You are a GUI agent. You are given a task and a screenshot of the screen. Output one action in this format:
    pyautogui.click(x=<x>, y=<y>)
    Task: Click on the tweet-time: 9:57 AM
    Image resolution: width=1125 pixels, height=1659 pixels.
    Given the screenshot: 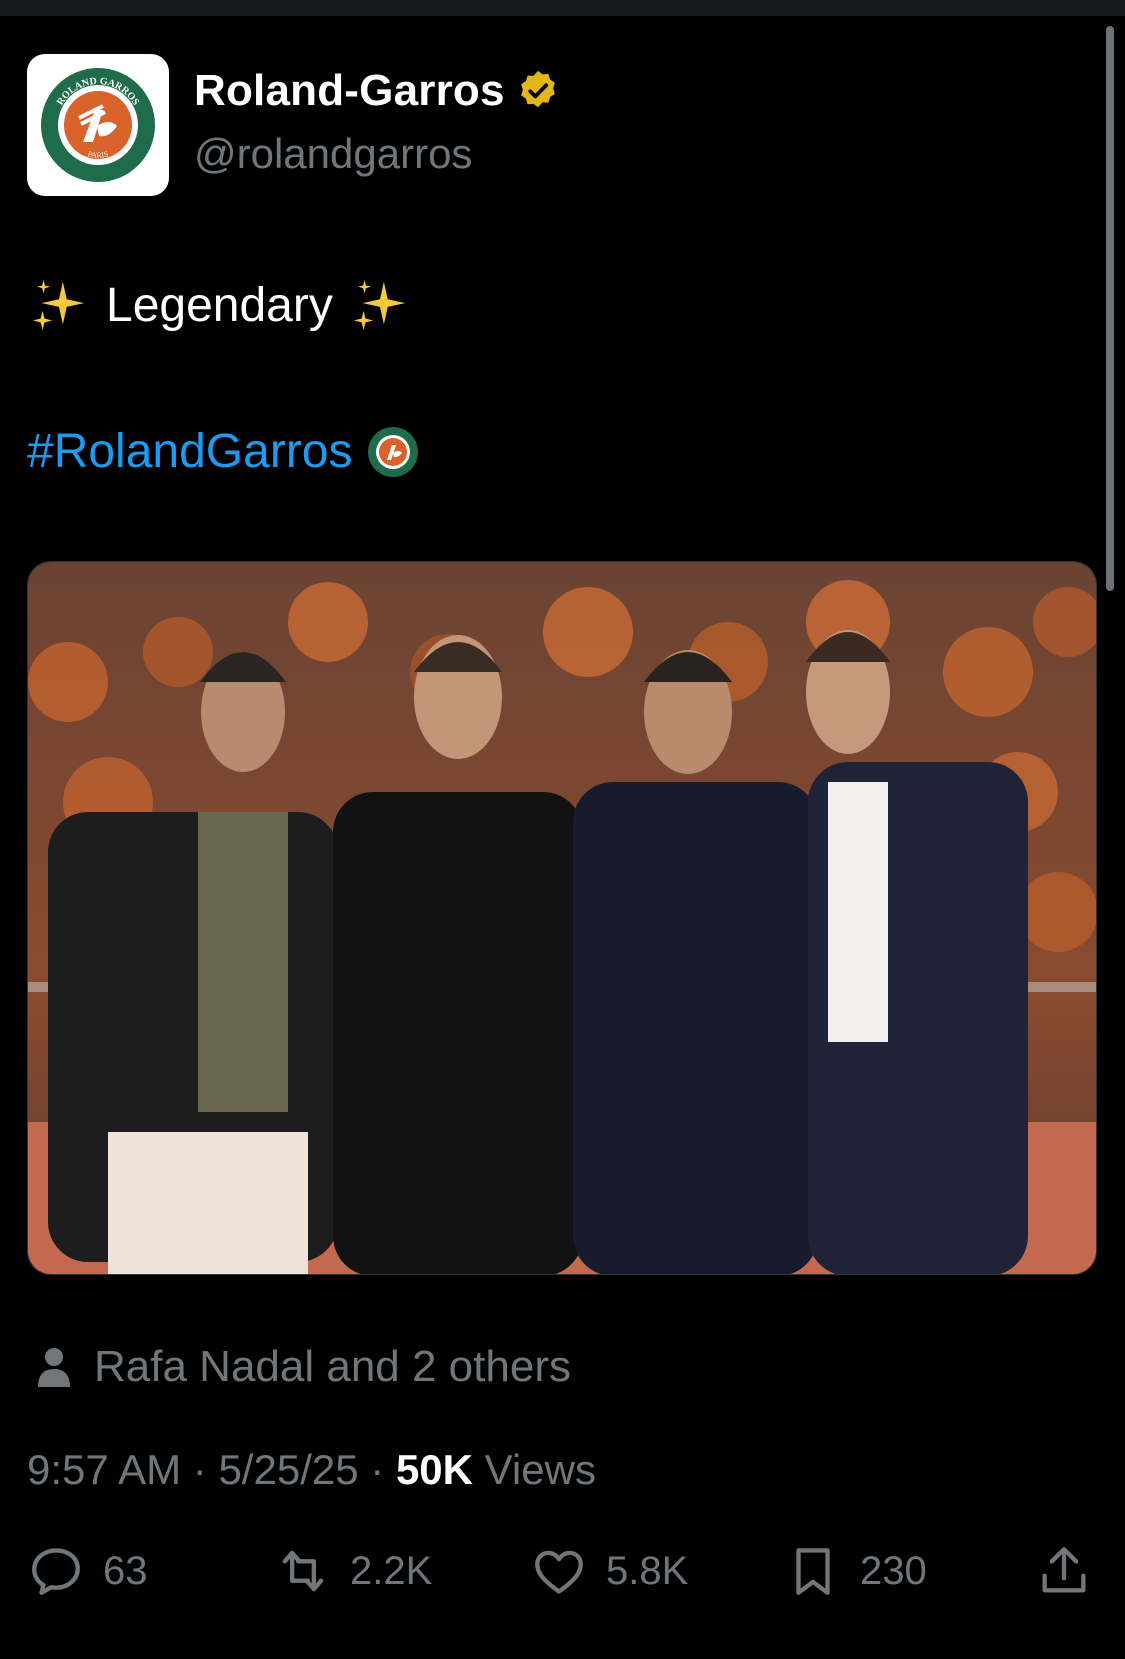 What is the action you would take?
    pyautogui.click(x=104, y=1469)
    